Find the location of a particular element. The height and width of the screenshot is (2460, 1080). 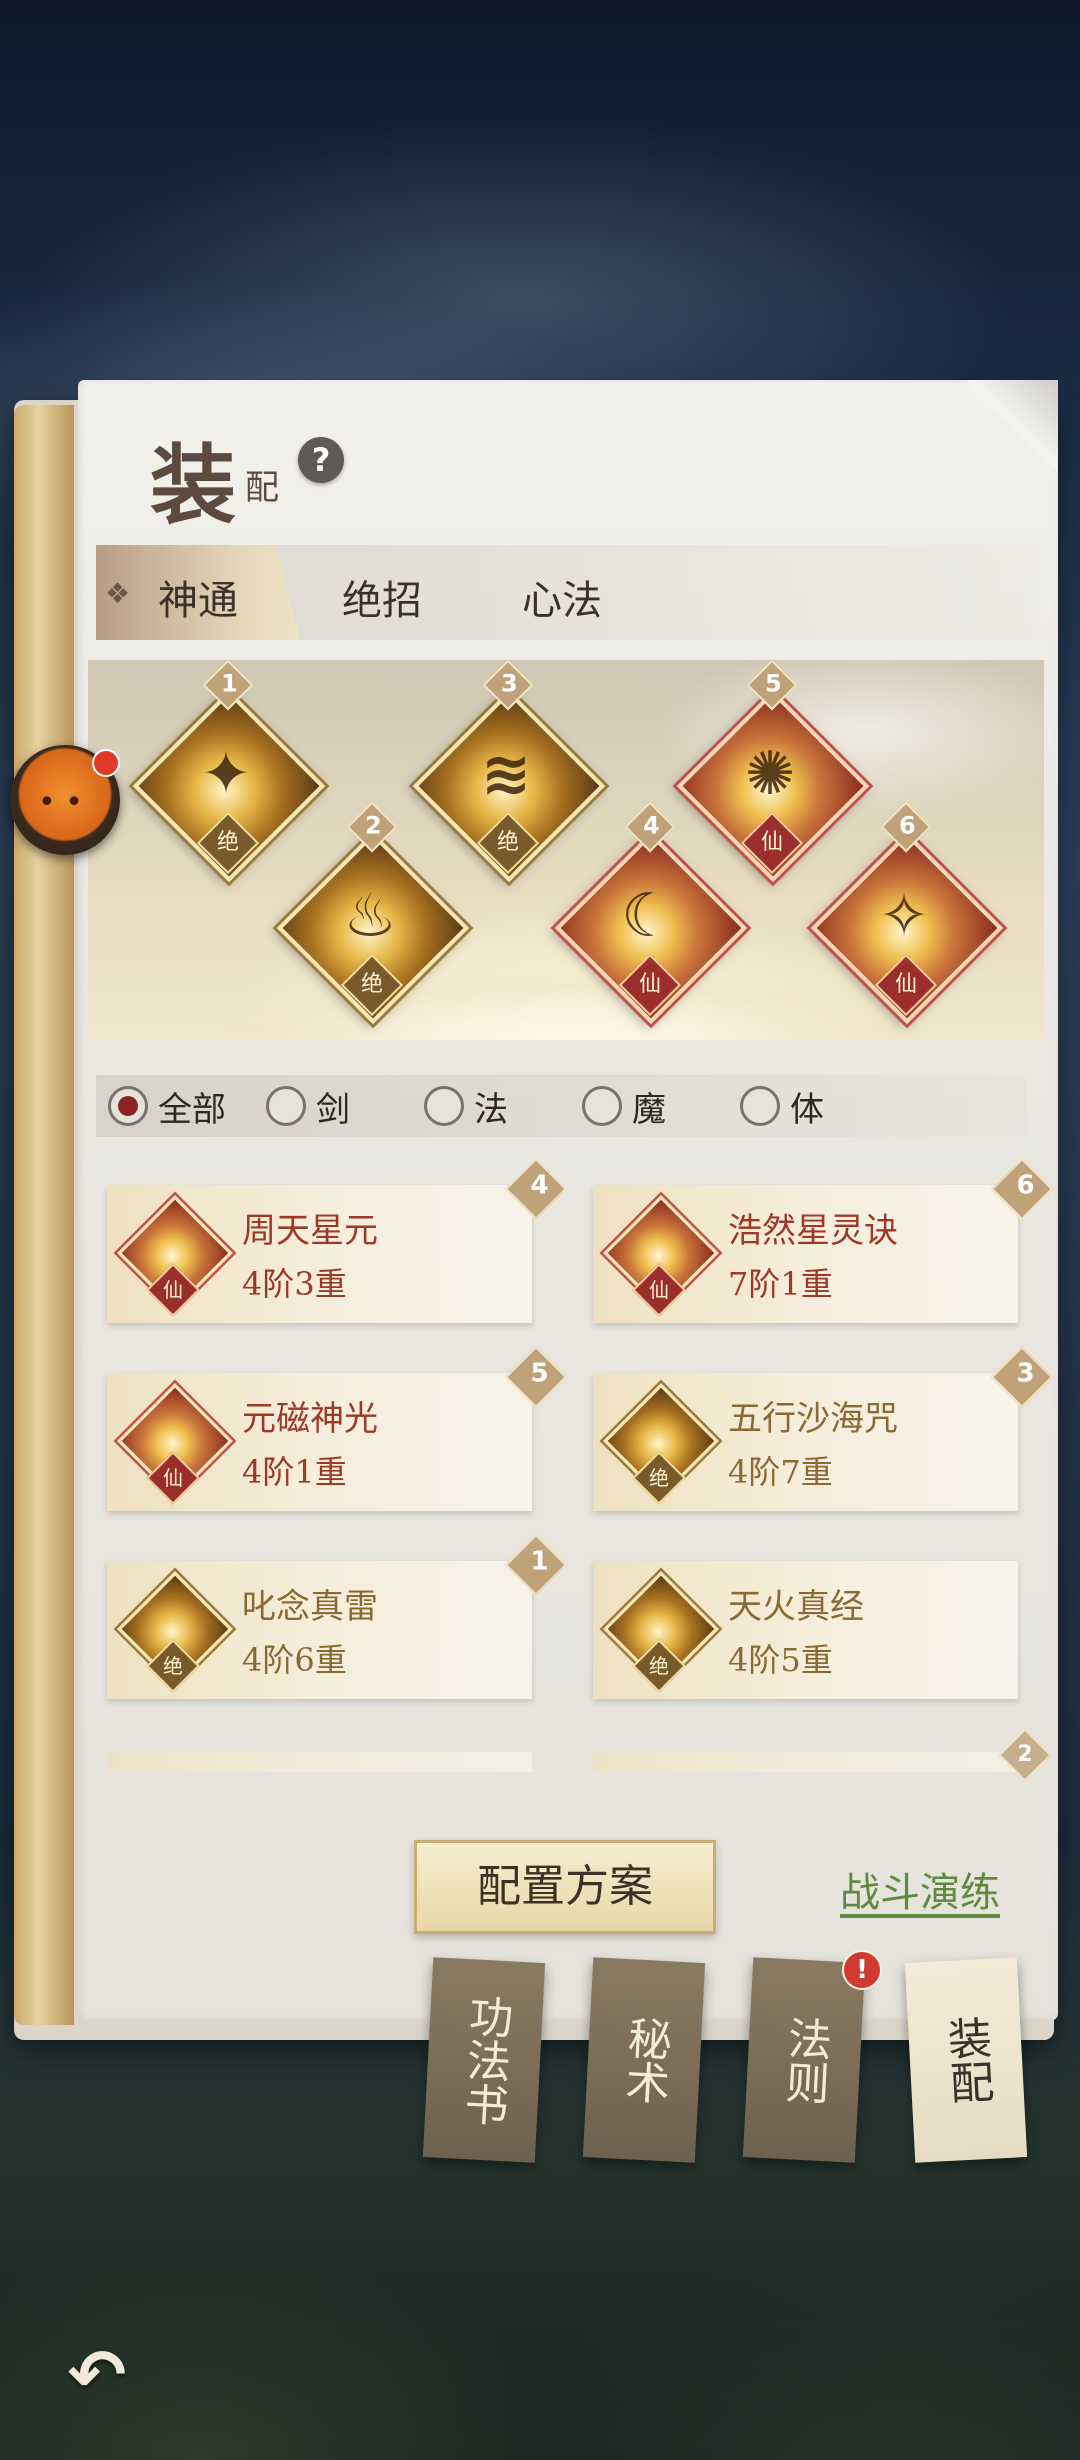

filter-demon: 魔 is located at coordinates (624, 1106).